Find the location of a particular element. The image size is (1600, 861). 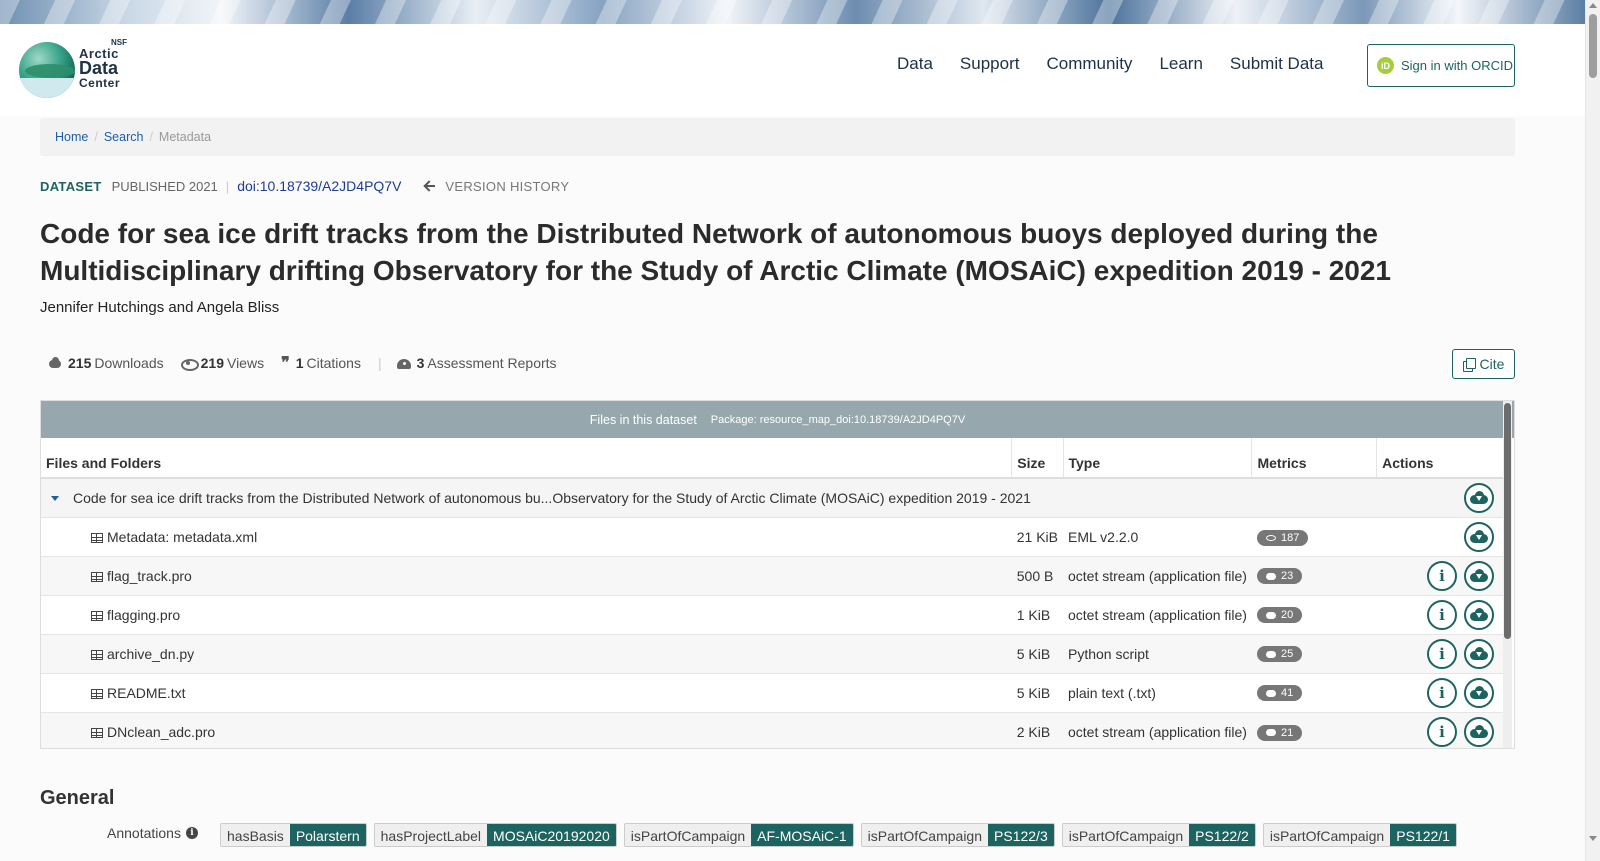

col-files-and-folders: Files and Folders is located at coordinates (527, 458).